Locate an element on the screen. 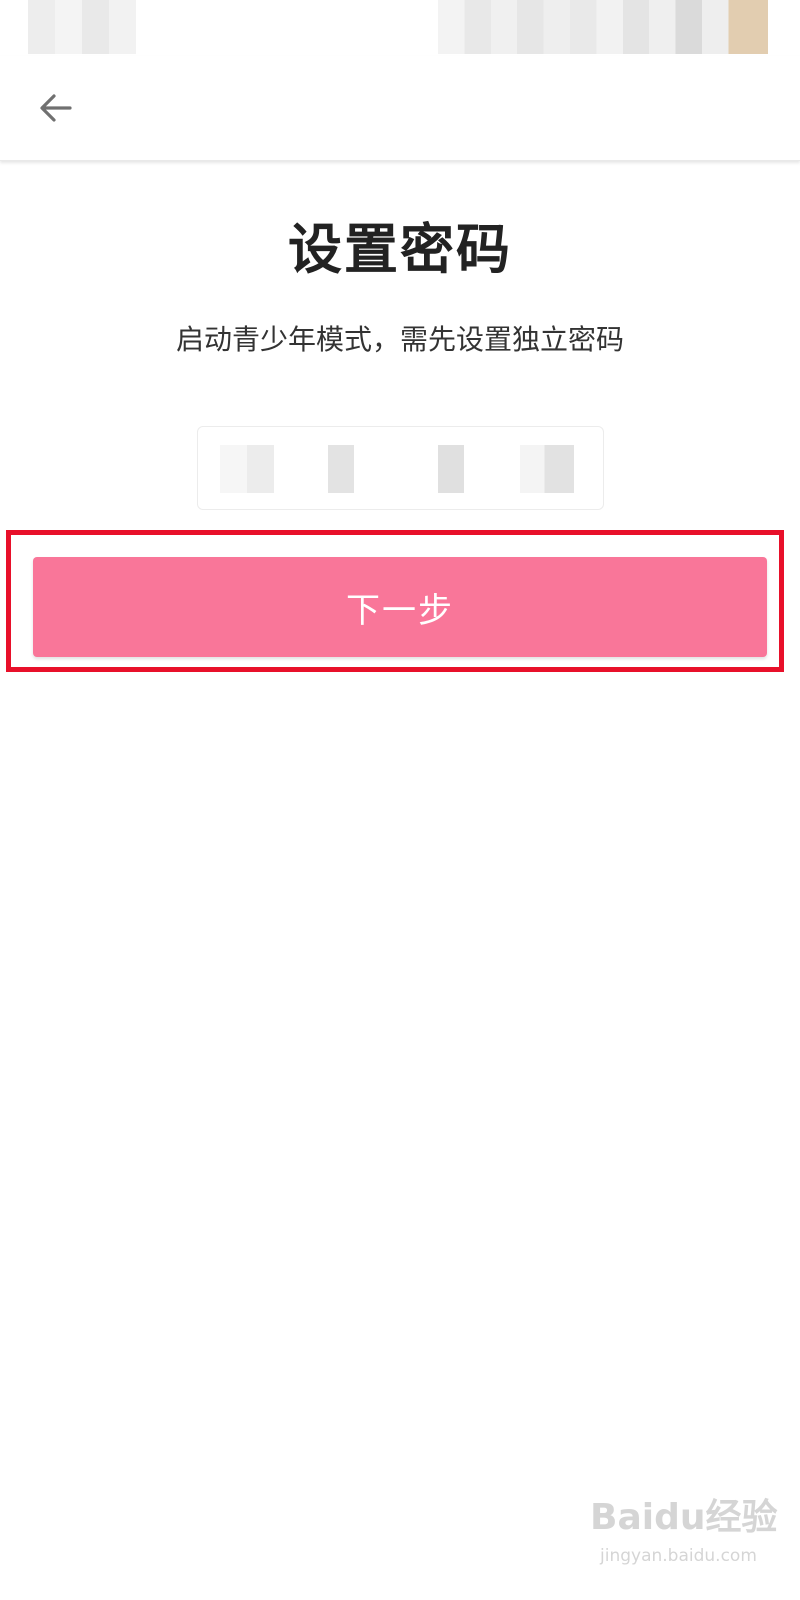 The height and width of the screenshot is (1600, 800). watermark-url: jingyan.baidu.com is located at coordinates (678, 1556).